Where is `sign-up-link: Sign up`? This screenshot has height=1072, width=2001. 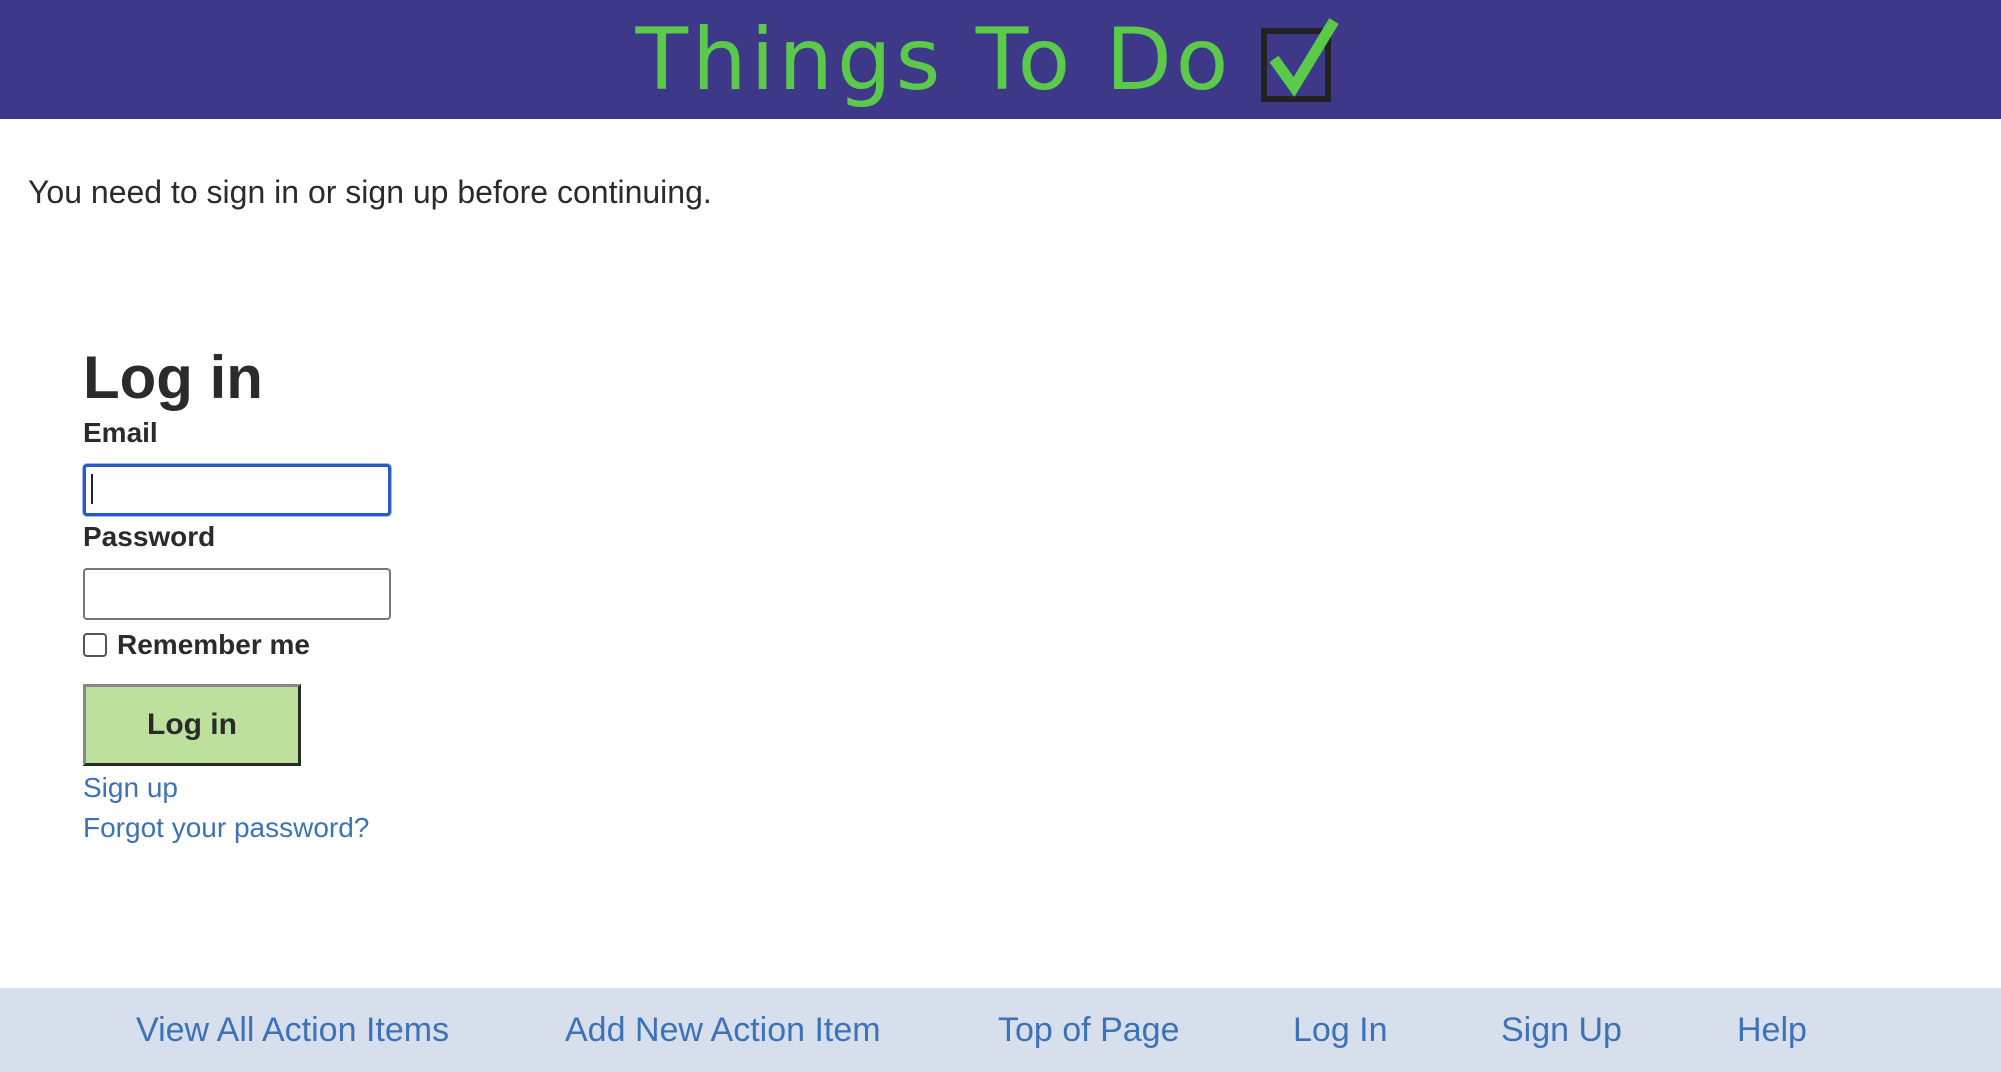
sign-up-link: Sign up is located at coordinates (333, 788).